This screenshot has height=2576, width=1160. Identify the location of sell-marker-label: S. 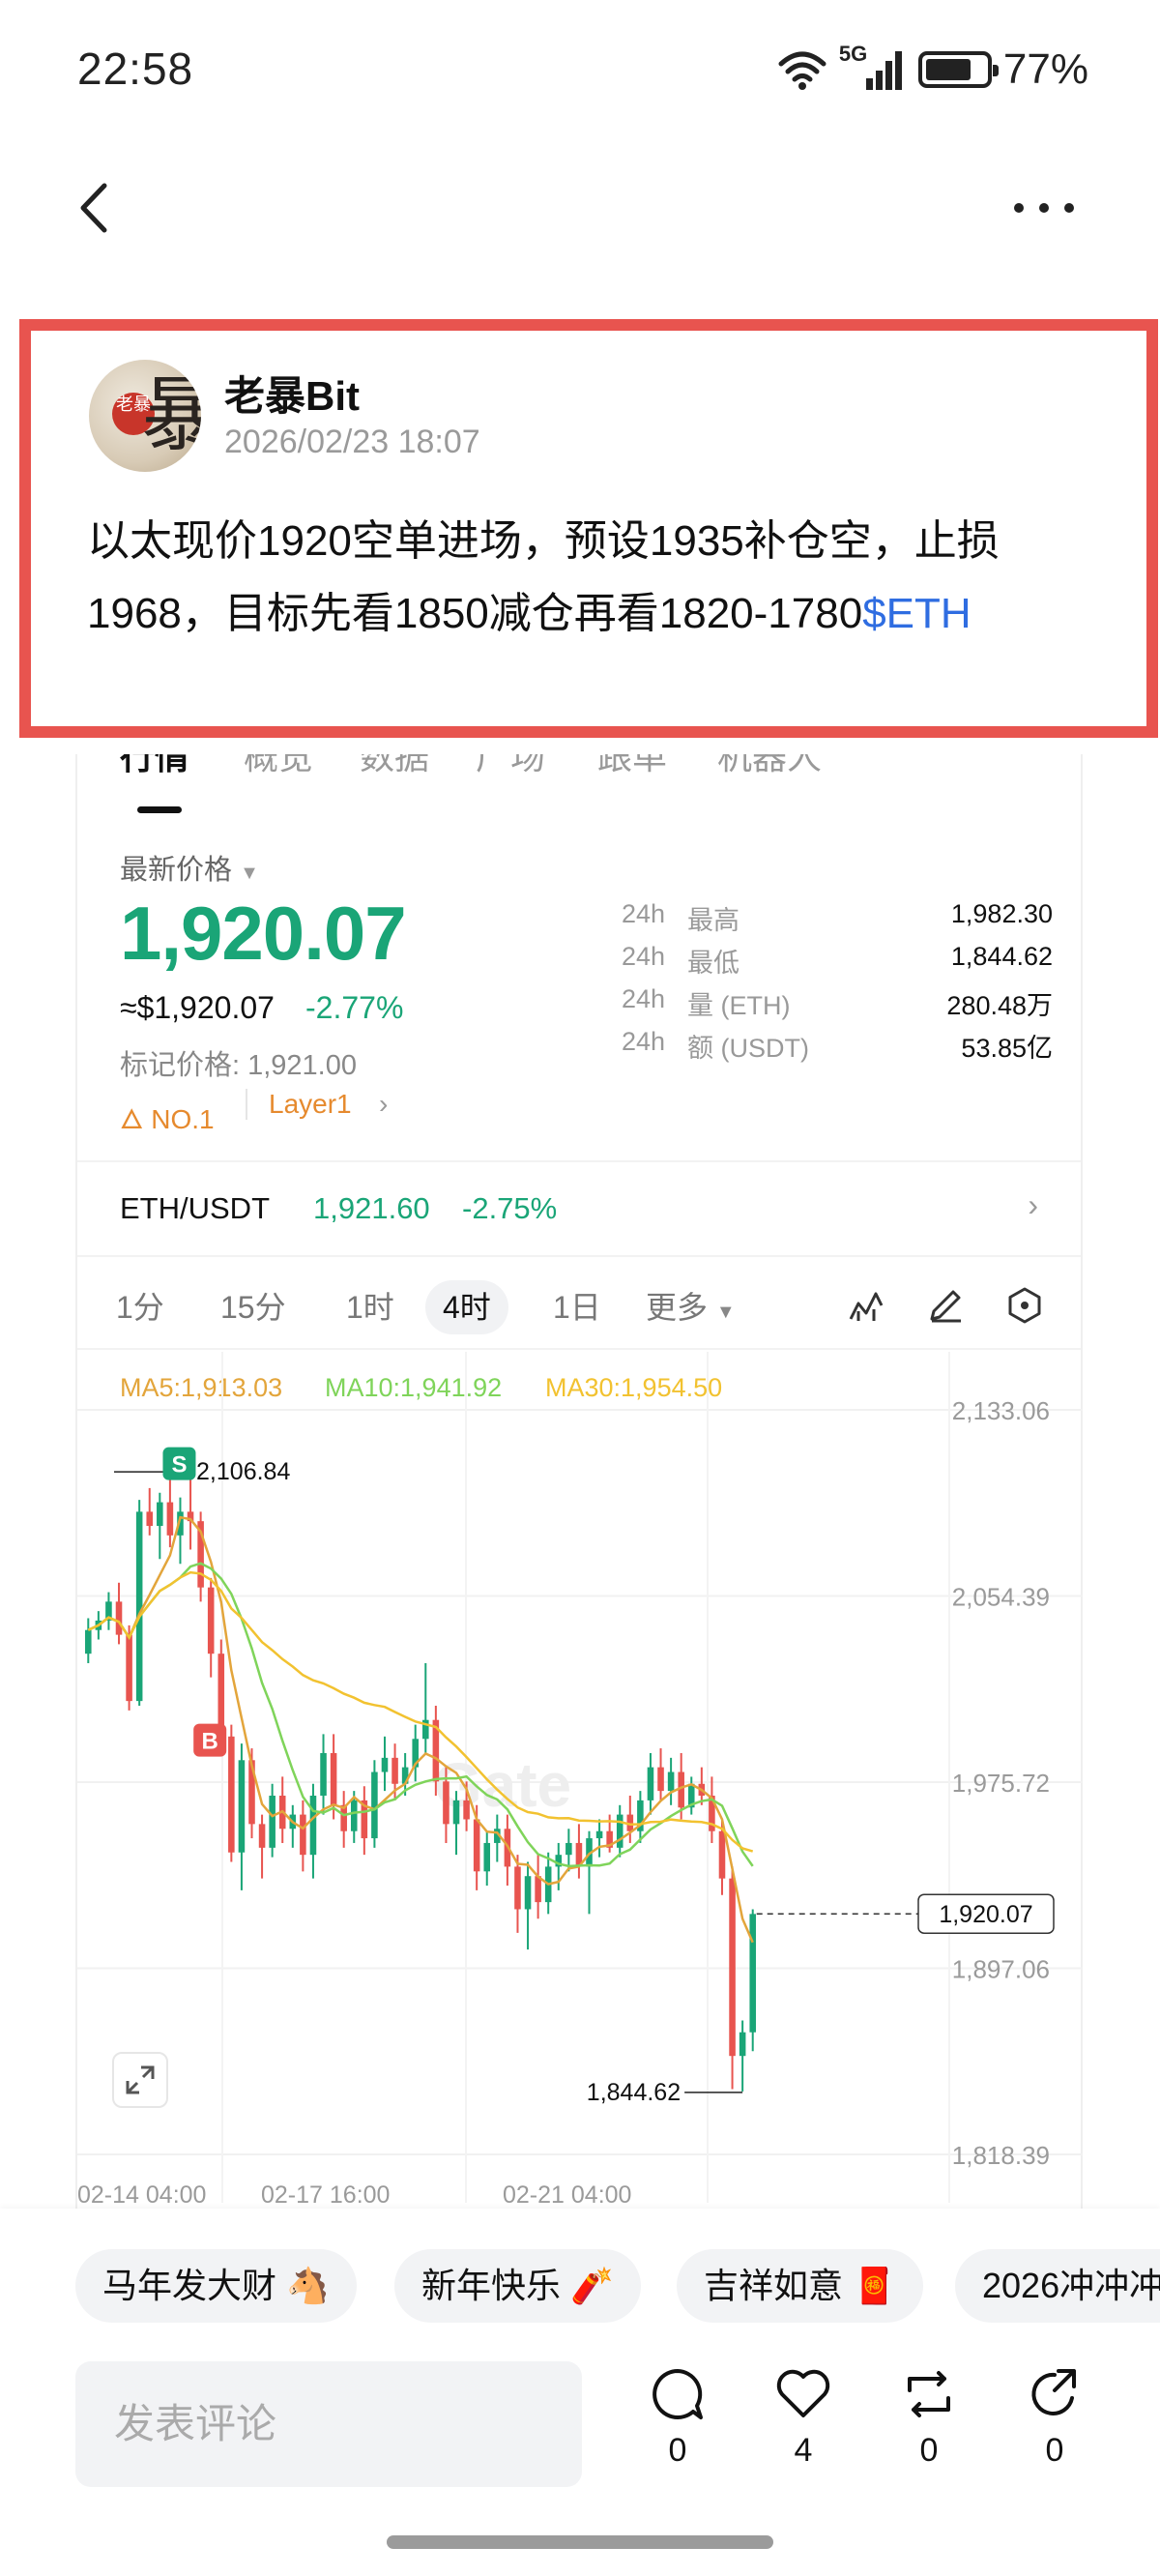
(179, 1465).